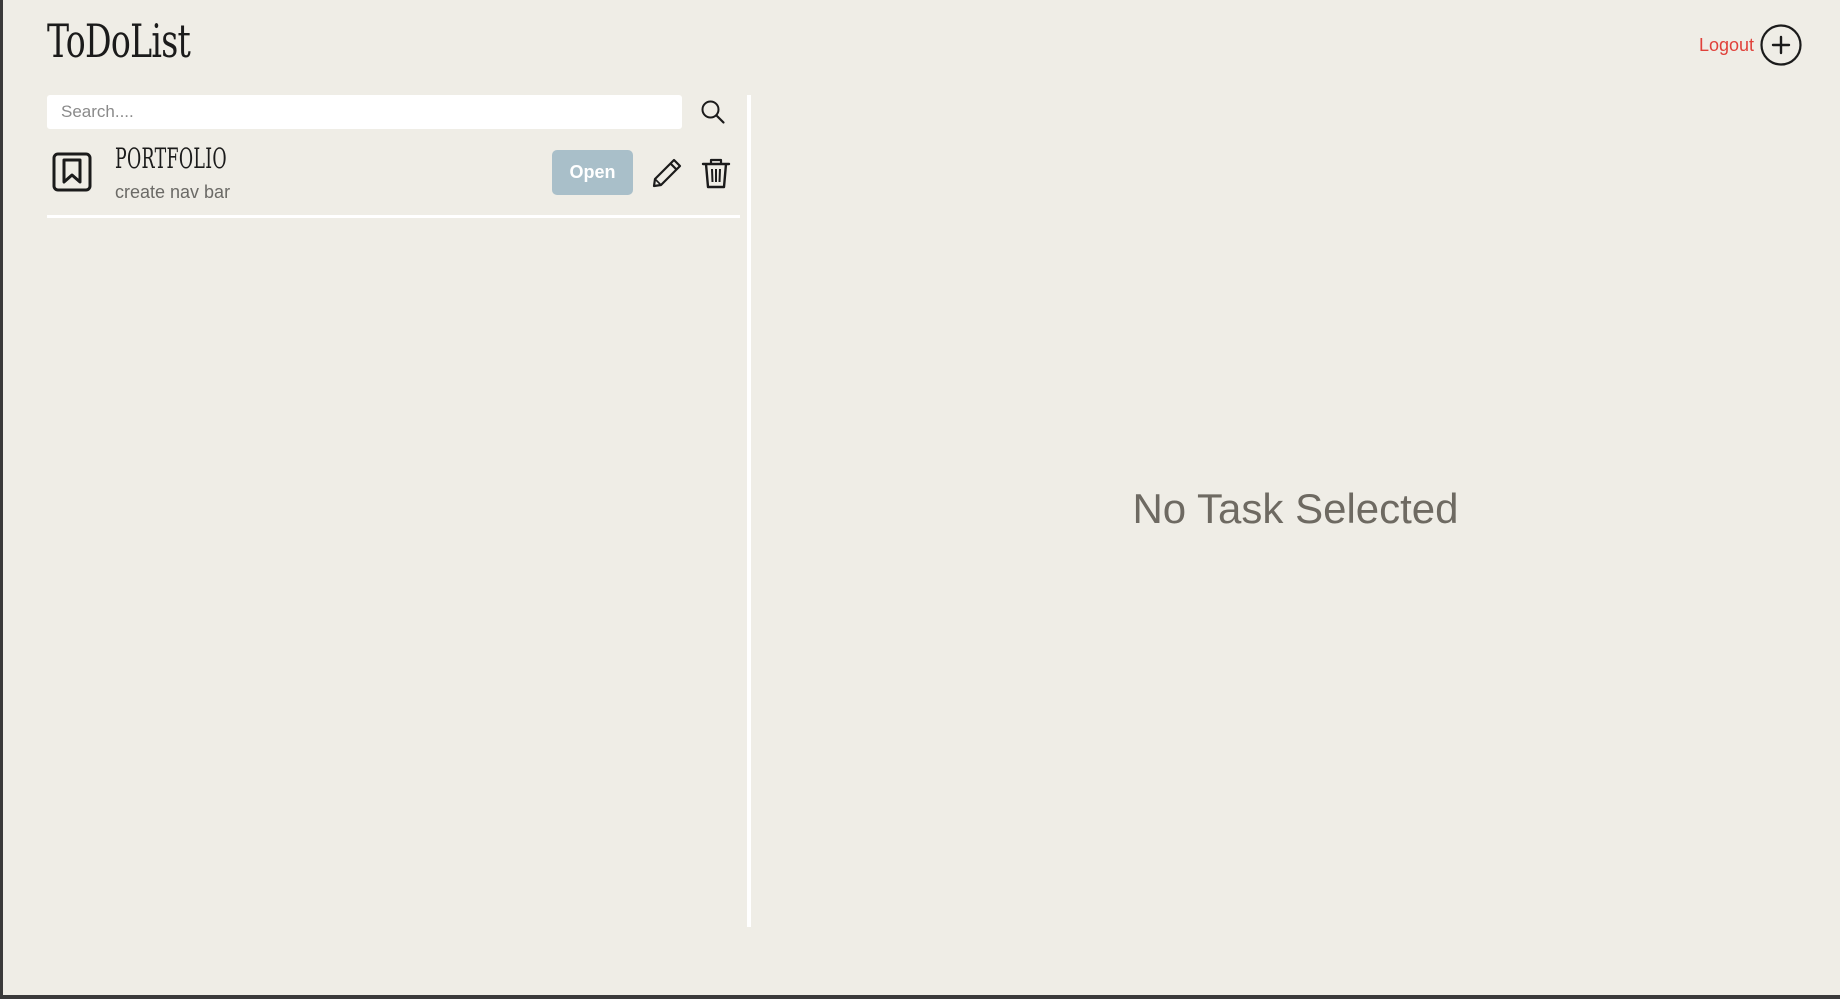 The image size is (1840, 999). What do you see at coordinates (72, 172) in the screenshot?
I see `bookmark-icon` at bounding box center [72, 172].